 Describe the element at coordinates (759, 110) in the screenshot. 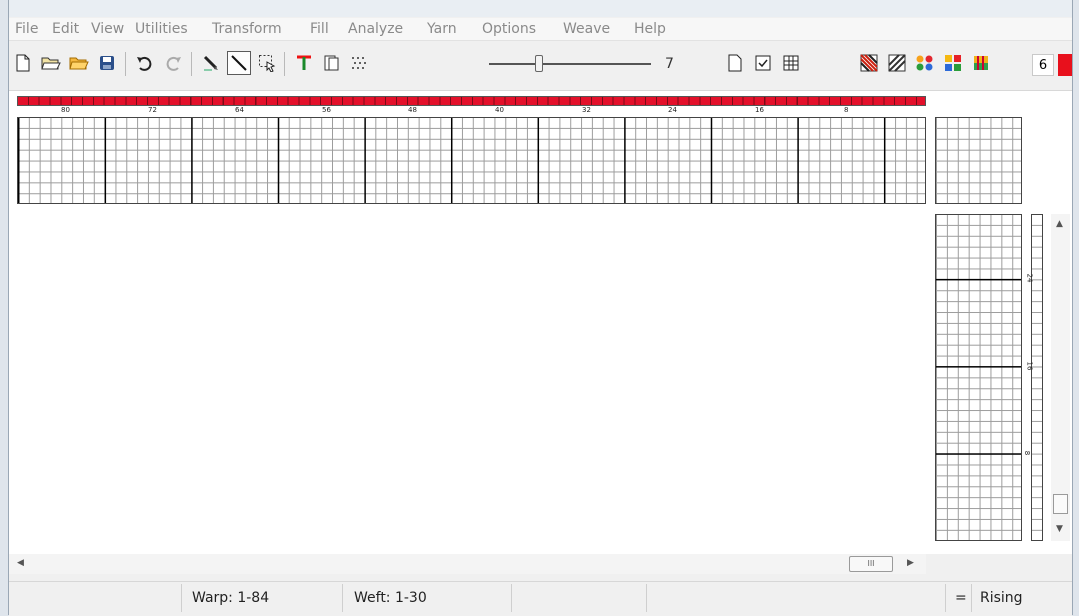

I see `warp-tick: 16` at that location.